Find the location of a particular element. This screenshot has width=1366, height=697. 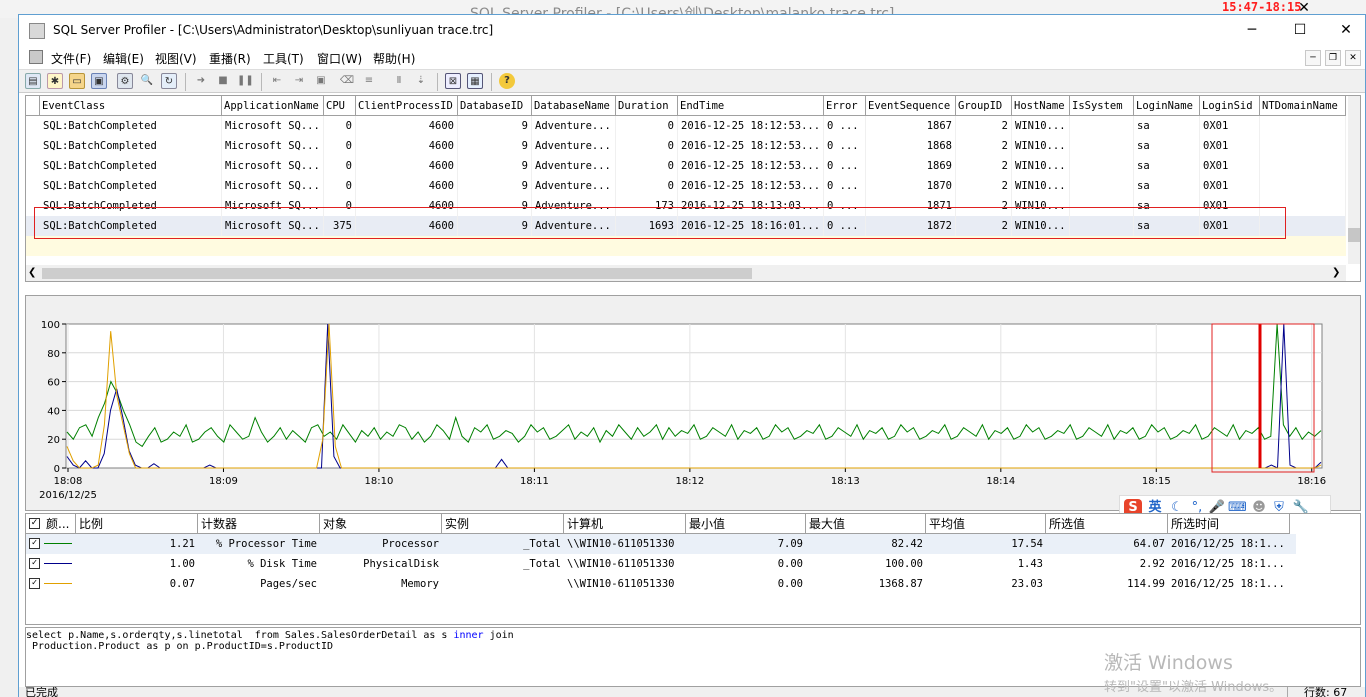

counter-header-object: 对象 is located at coordinates (381, 524).